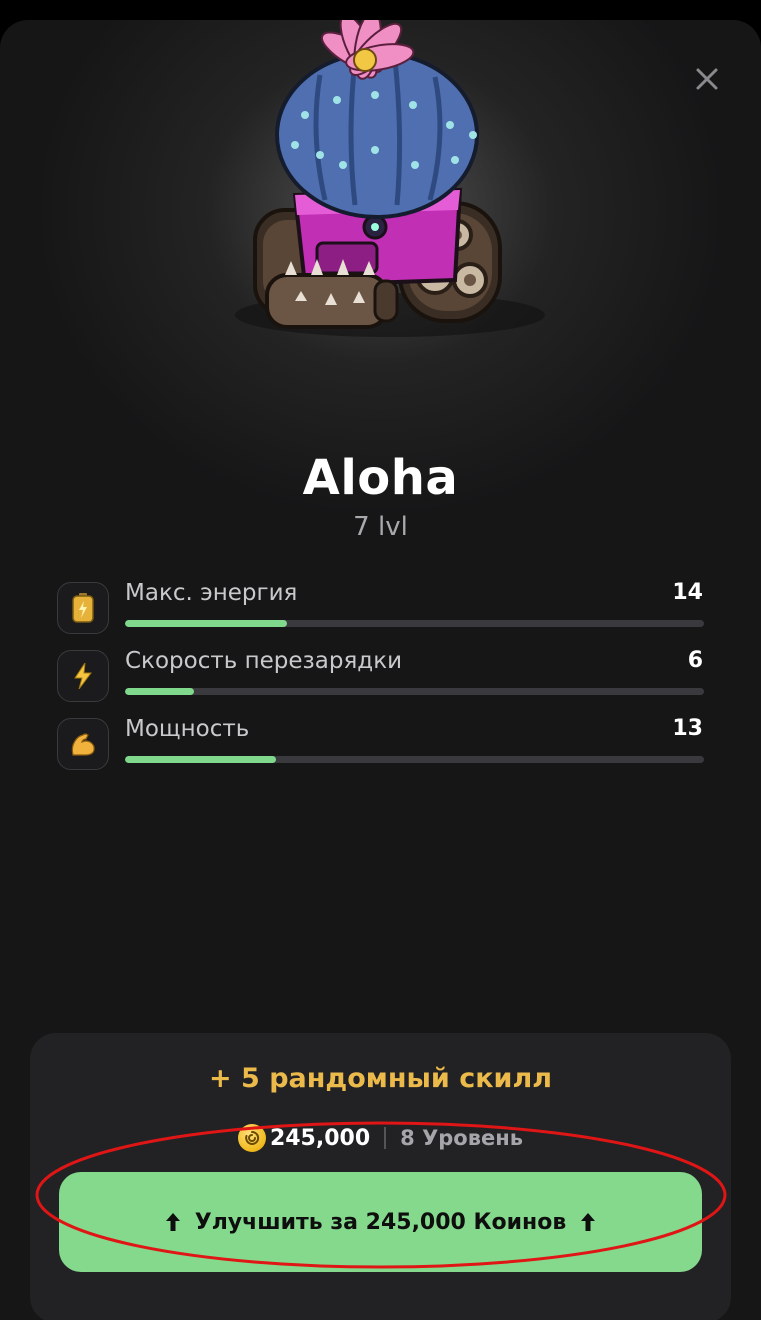 This screenshot has width=761, height=1320. Describe the element at coordinates (380, 1138) in the screenshot. I see `upgrade-price-row: 245,000 8 Уровень` at that location.